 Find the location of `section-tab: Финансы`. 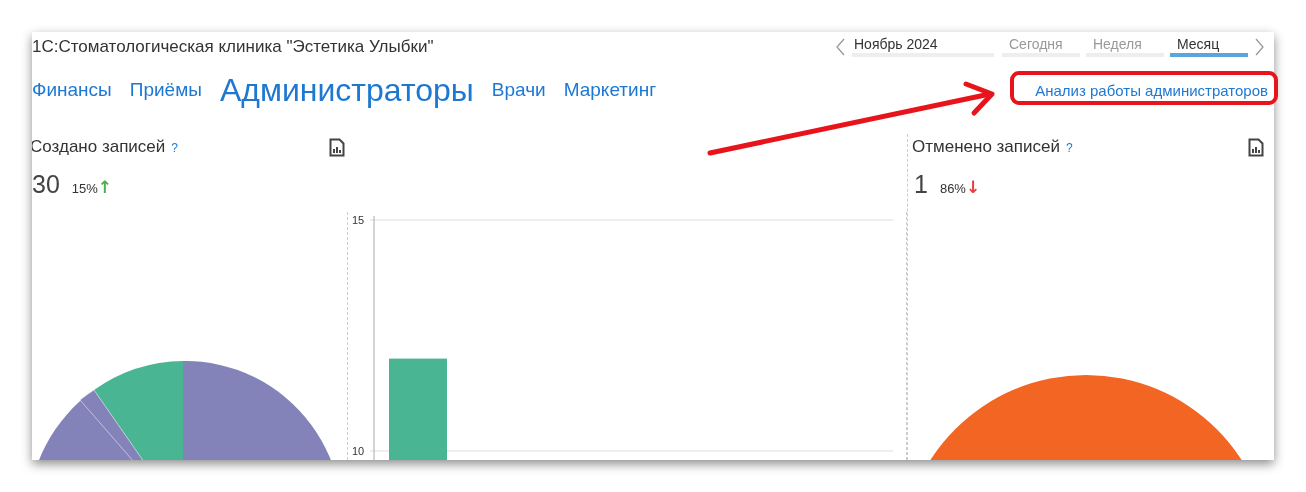

section-tab: Финансы is located at coordinates (72, 90).